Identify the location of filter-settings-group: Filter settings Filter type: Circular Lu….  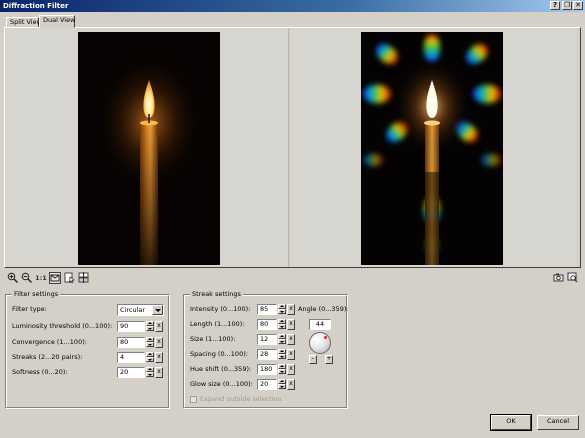
(87, 349).